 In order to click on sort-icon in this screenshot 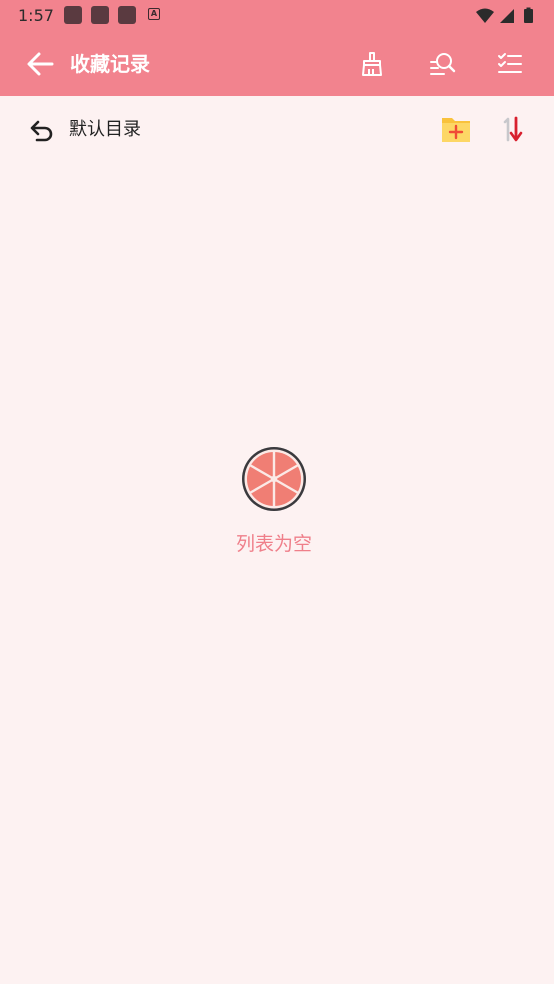, I will do `click(513, 129)`.